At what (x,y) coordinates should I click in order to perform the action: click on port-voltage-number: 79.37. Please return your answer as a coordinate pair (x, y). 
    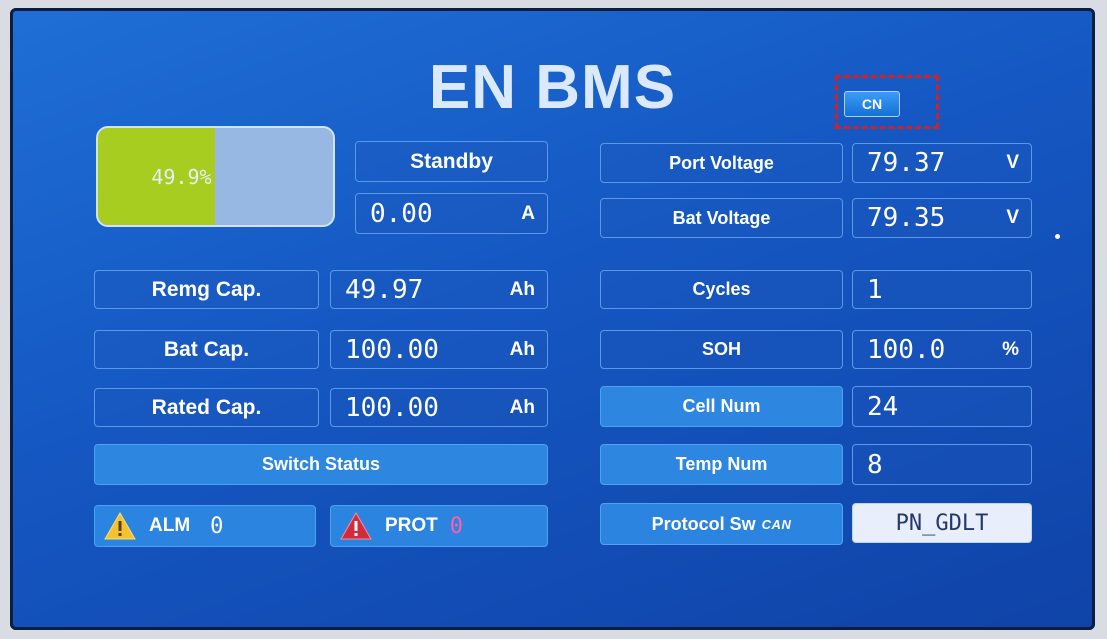
    Looking at the image, I should click on (906, 163).